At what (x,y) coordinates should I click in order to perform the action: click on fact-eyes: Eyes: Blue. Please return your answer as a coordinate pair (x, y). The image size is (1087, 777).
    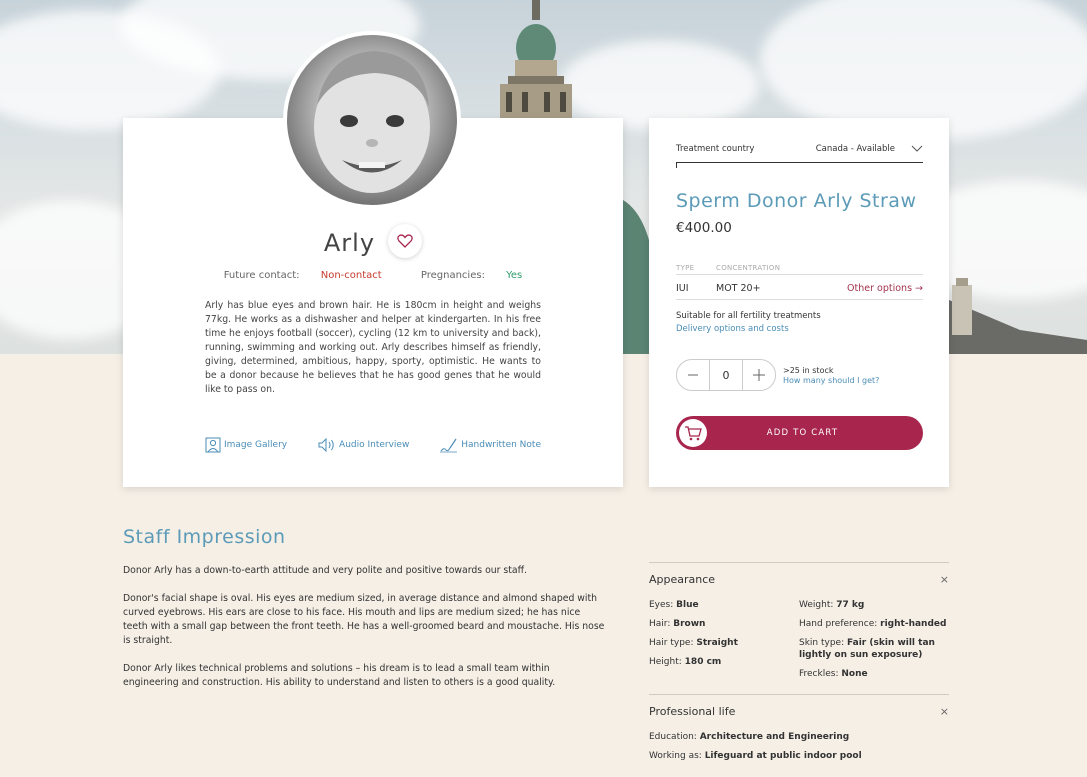
    Looking at the image, I should click on (721, 605).